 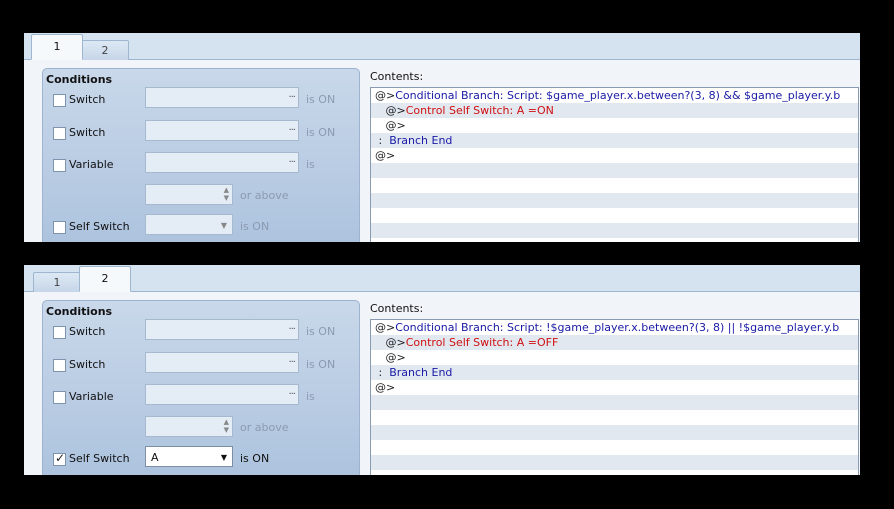 I want to click on condition-row-self-switch: Self Switch ▼ is ON, so click(x=203, y=226).